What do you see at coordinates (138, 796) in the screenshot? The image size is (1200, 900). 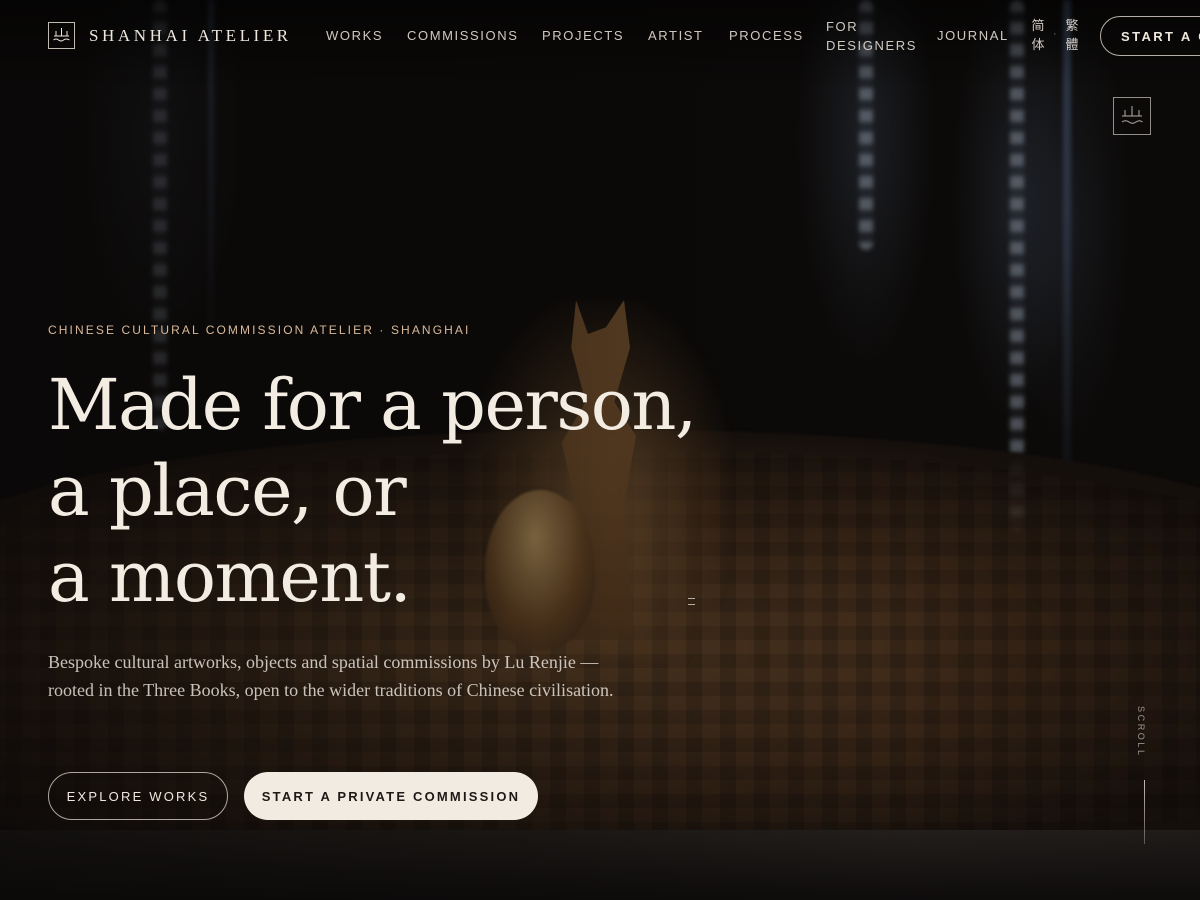 I see `explore-works-button: EXPLORE WORKS` at bounding box center [138, 796].